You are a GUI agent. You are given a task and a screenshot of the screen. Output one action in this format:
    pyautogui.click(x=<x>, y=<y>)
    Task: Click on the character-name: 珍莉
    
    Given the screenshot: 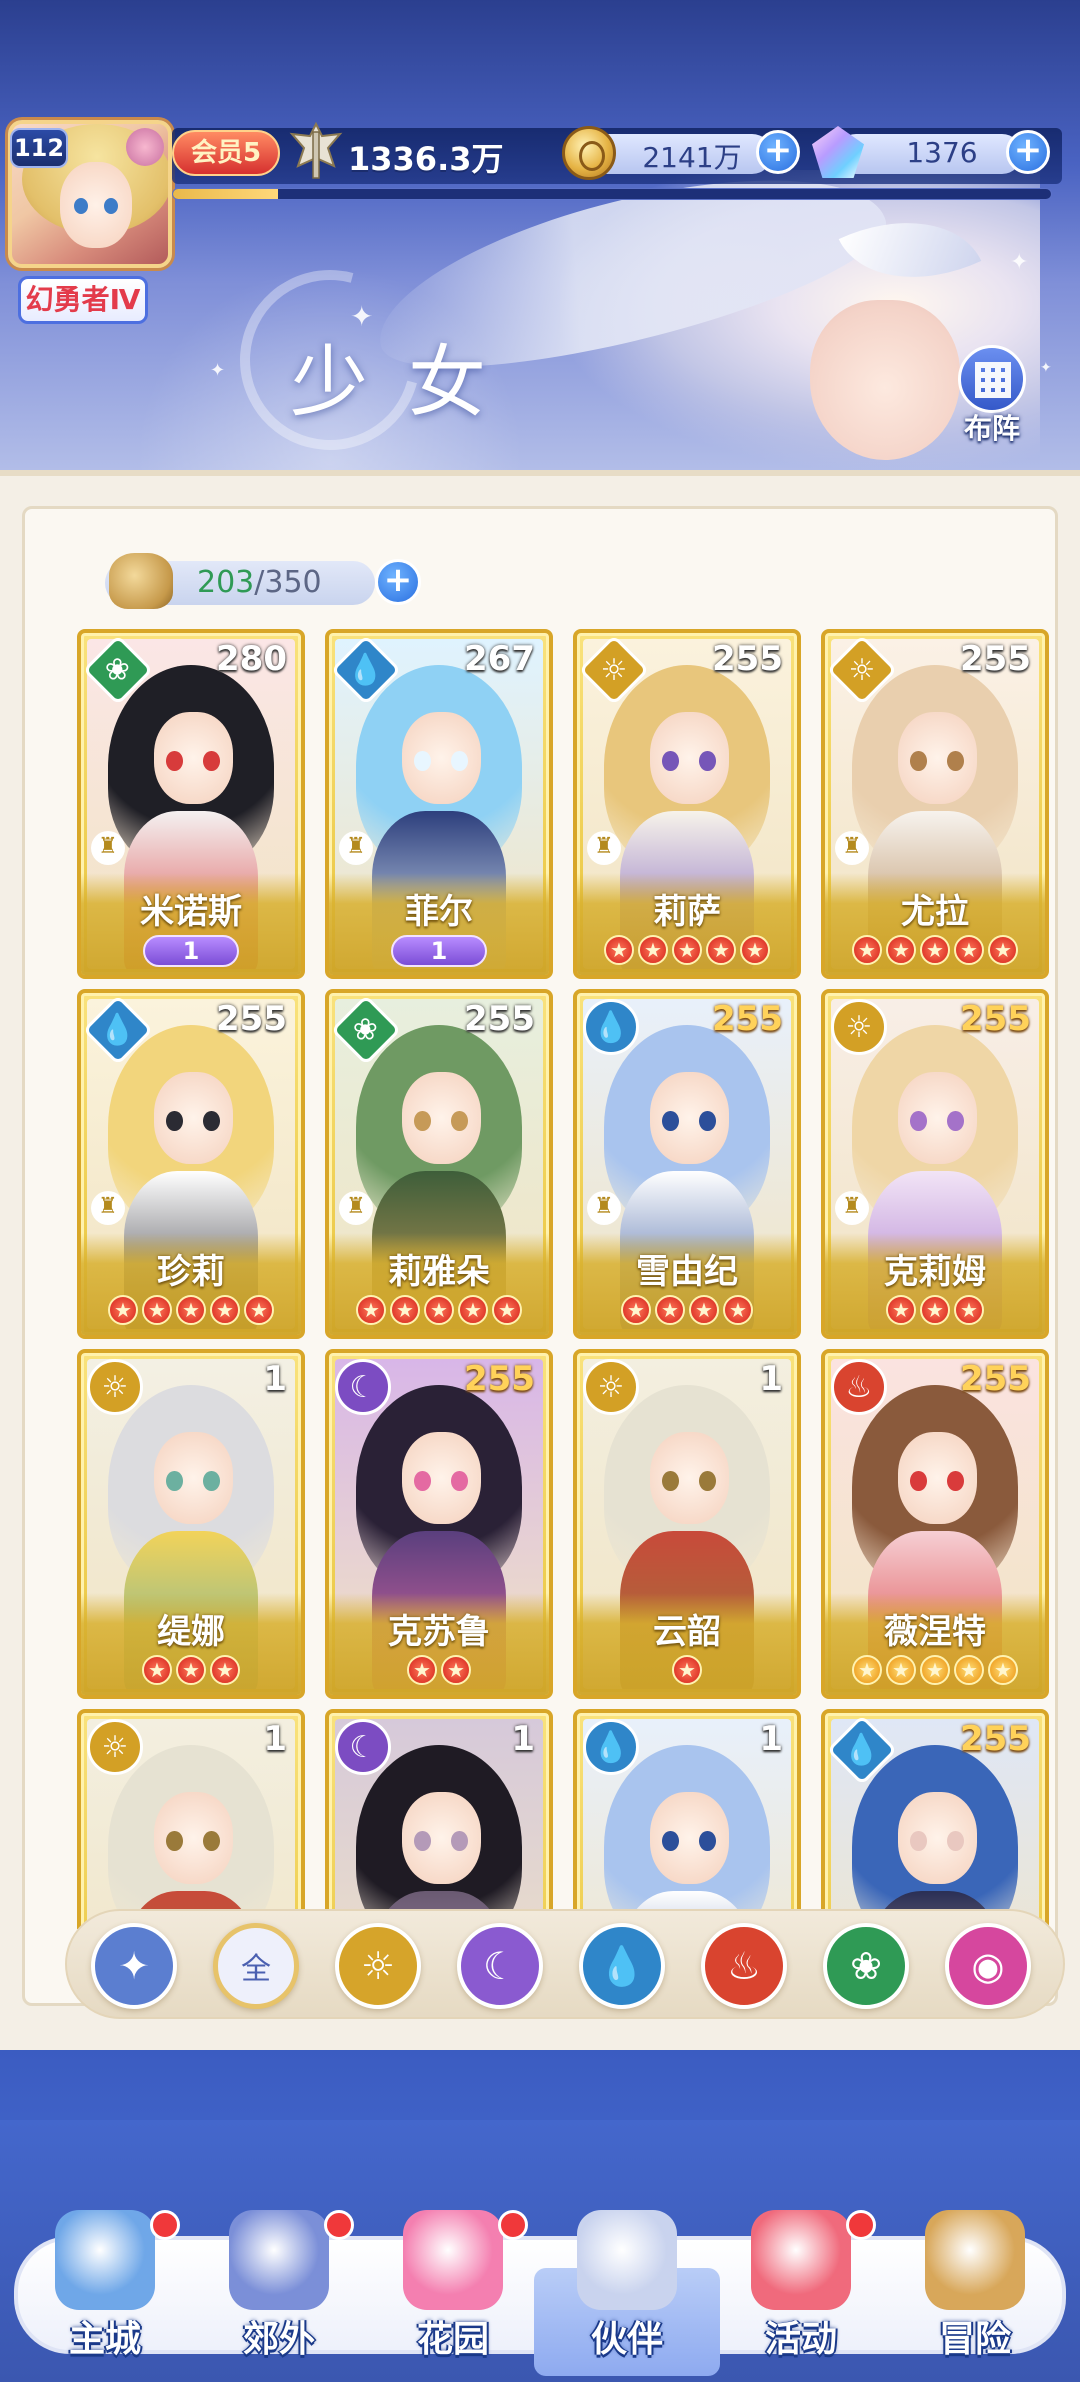 What is the action you would take?
    pyautogui.click(x=191, y=1272)
    